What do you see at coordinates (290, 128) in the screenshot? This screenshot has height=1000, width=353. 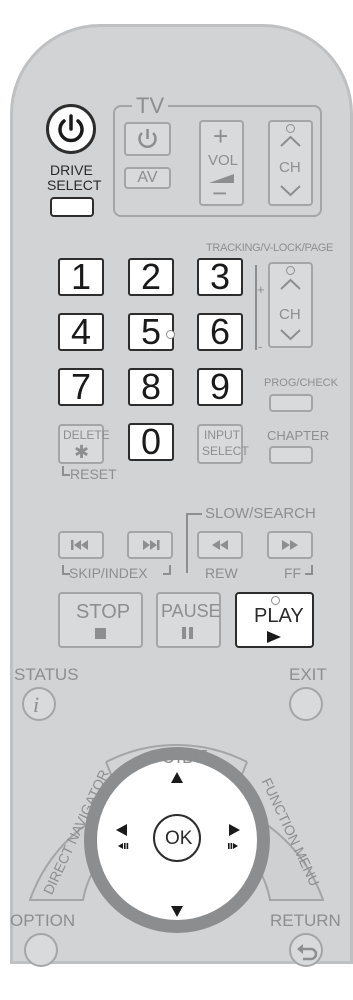 I see `ch-dot-icon` at bounding box center [290, 128].